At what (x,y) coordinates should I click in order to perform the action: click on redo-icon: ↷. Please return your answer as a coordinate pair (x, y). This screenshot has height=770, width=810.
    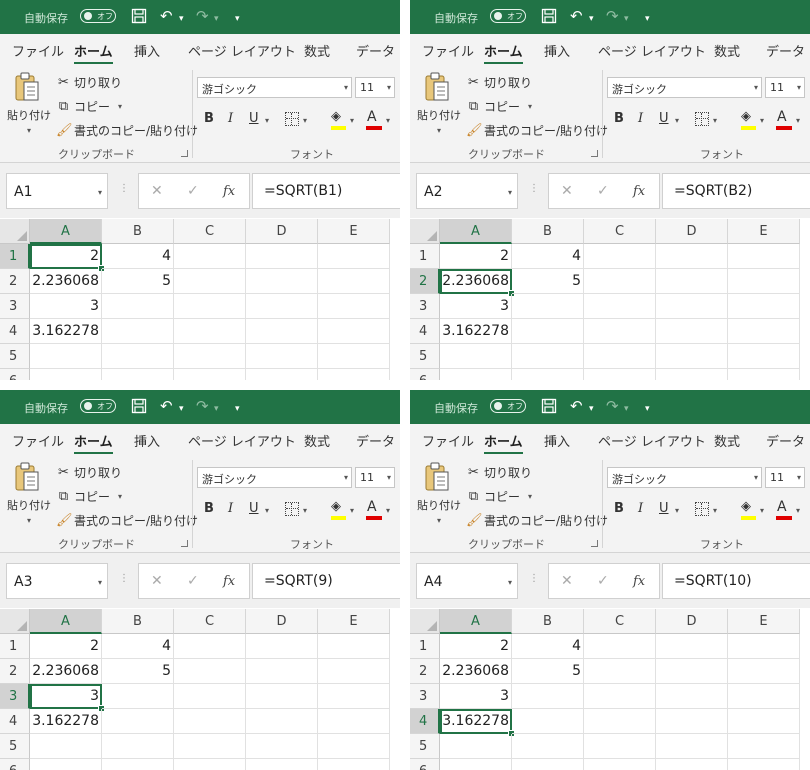
    Looking at the image, I should click on (202, 16).